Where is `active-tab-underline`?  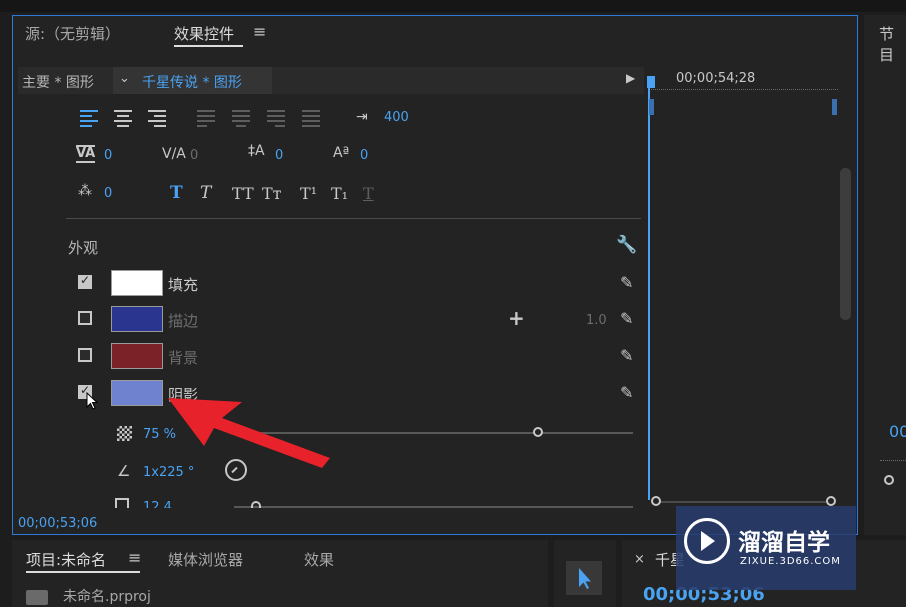 active-tab-underline is located at coordinates (208, 46).